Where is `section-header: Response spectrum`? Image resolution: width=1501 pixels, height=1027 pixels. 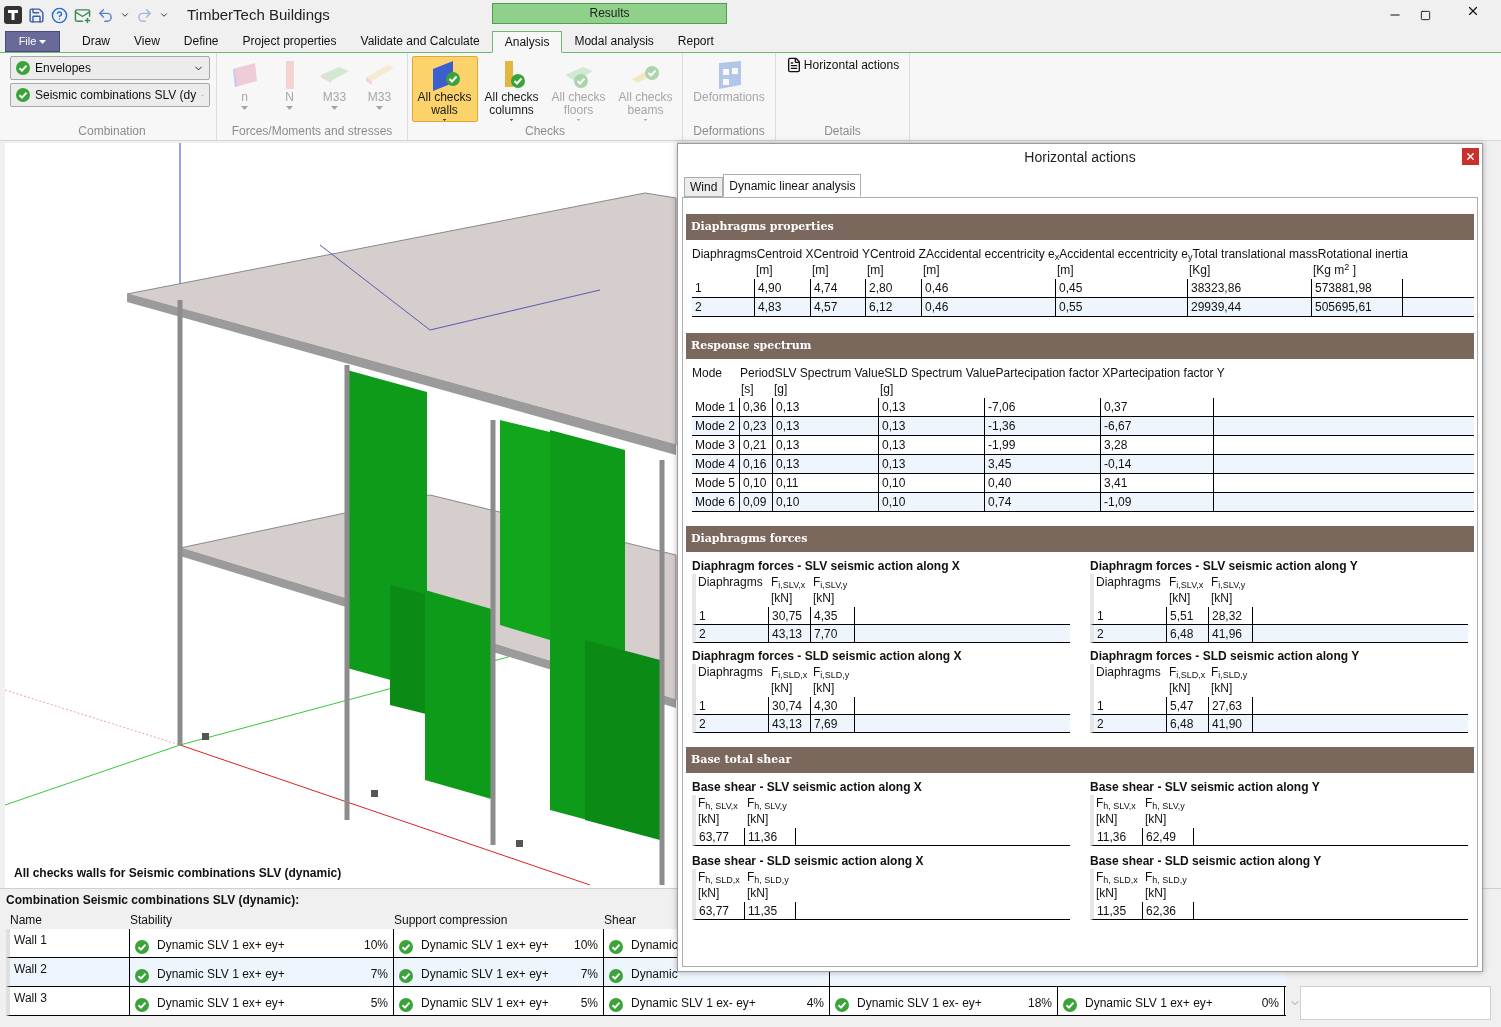 section-header: Response spectrum is located at coordinates (1080, 346).